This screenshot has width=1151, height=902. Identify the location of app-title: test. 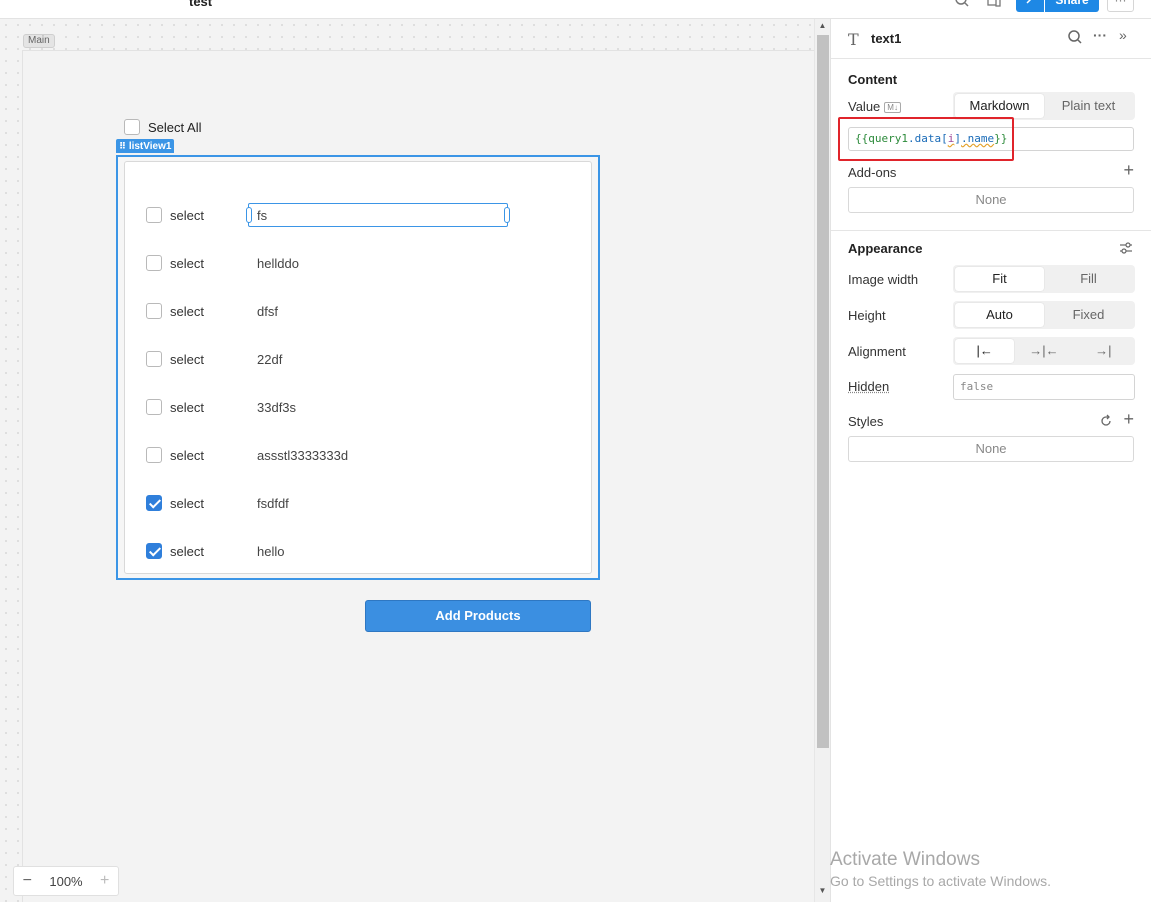
(200, 4).